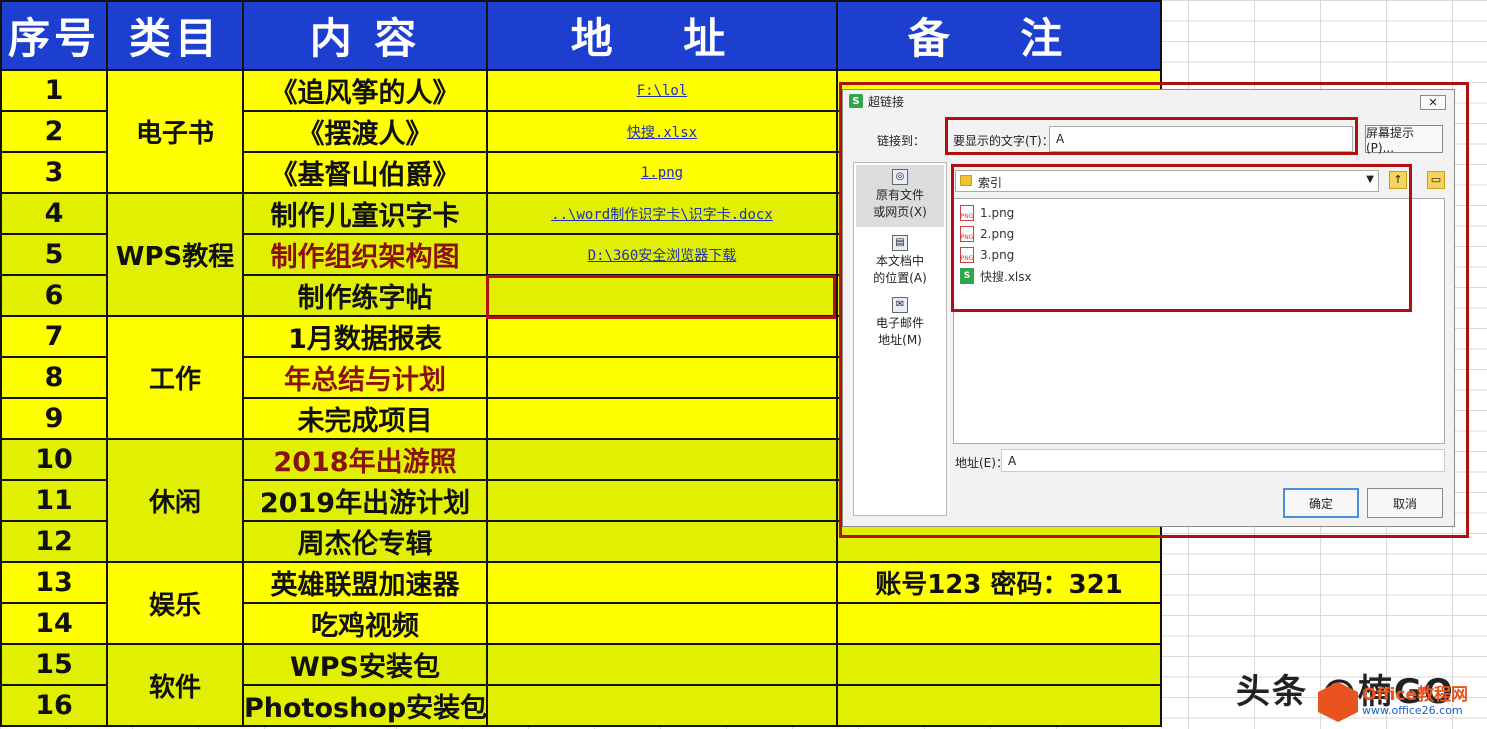 The image size is (1487, 729). I want to click on address-cell: 快搜.xlsx, so click(662, 131).